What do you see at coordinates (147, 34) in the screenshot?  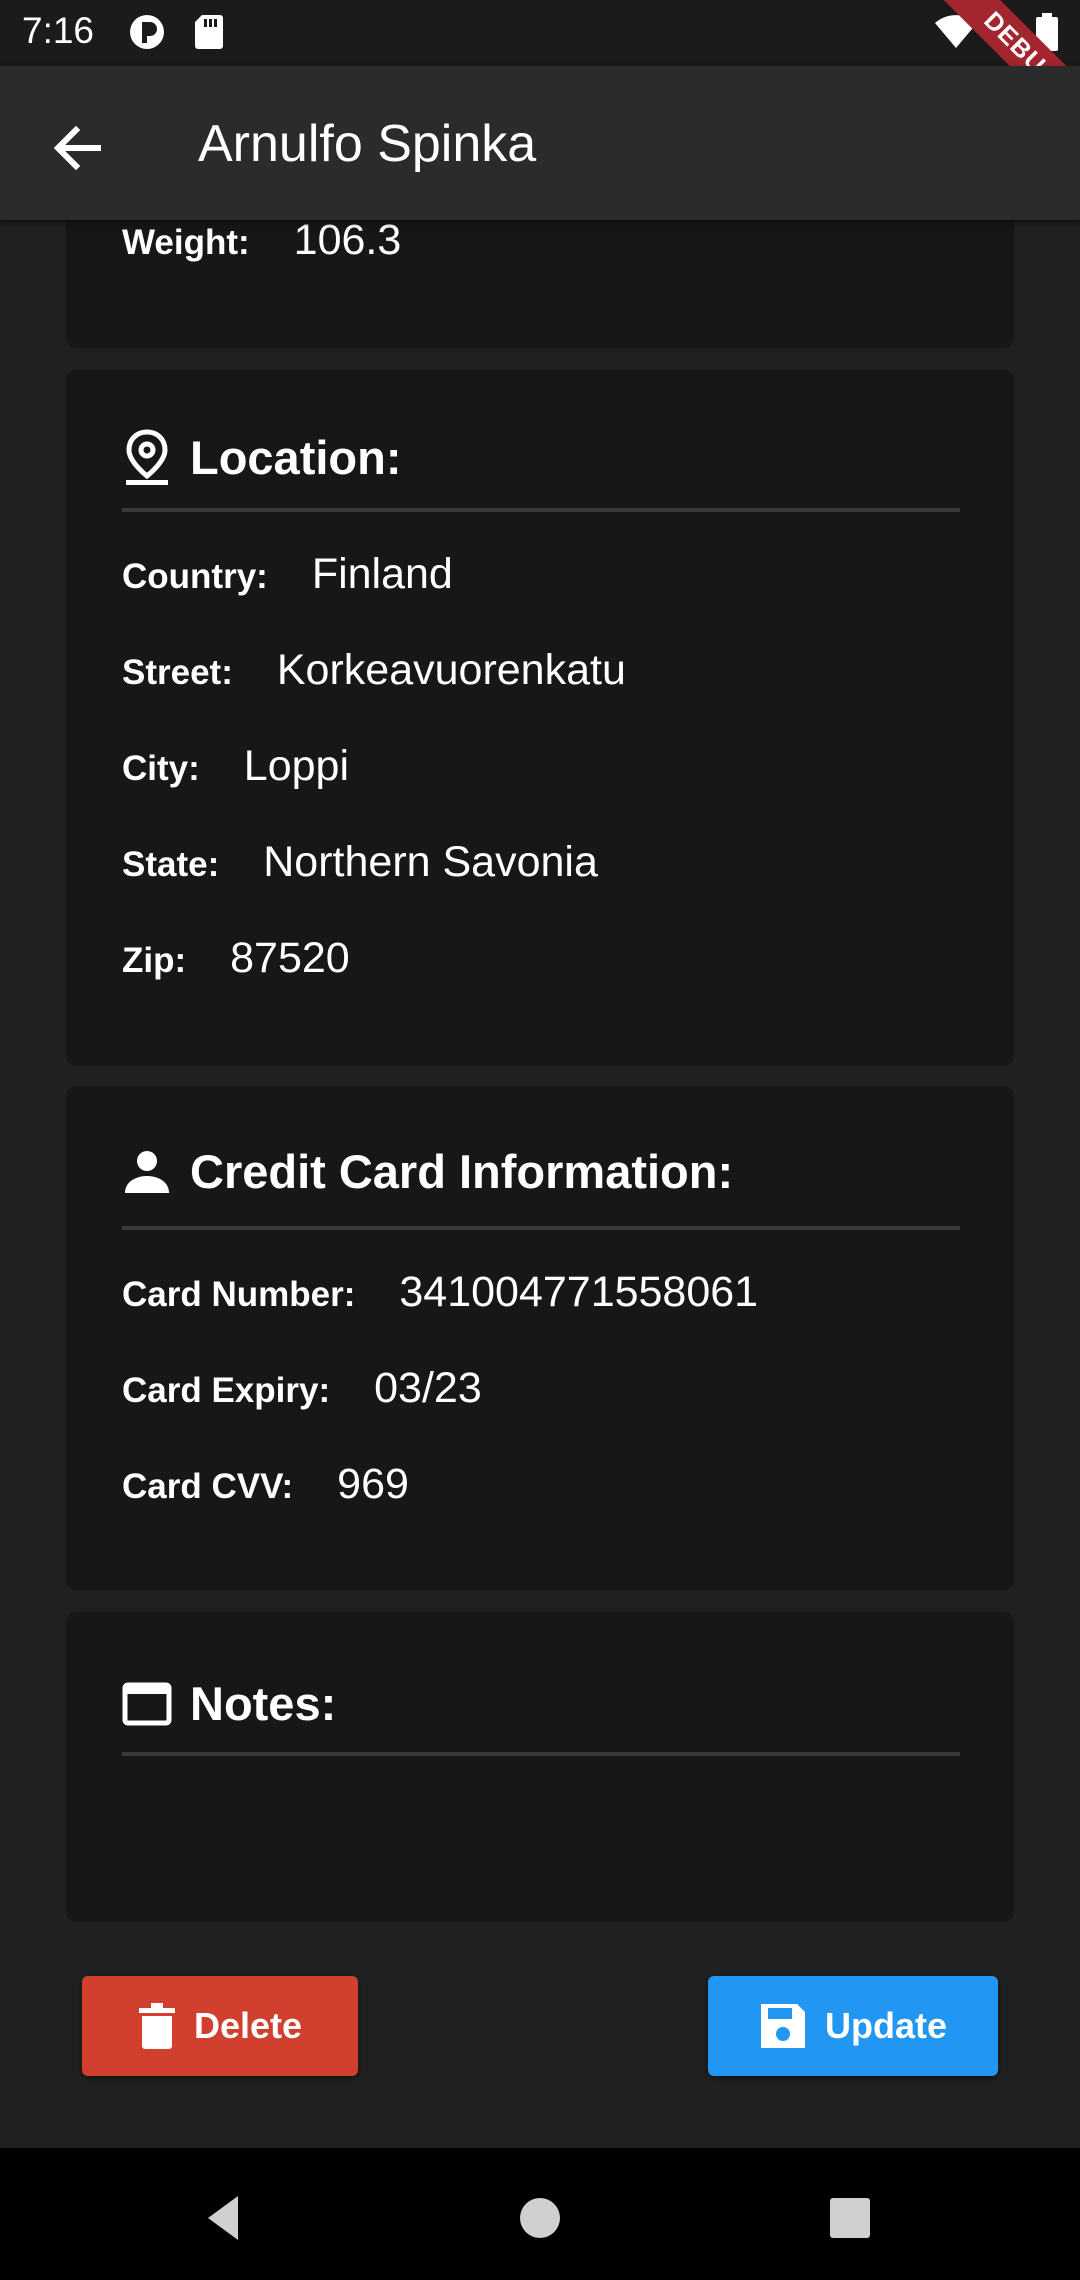 I see `data-saver-icon` at bounding box center [147, 34].